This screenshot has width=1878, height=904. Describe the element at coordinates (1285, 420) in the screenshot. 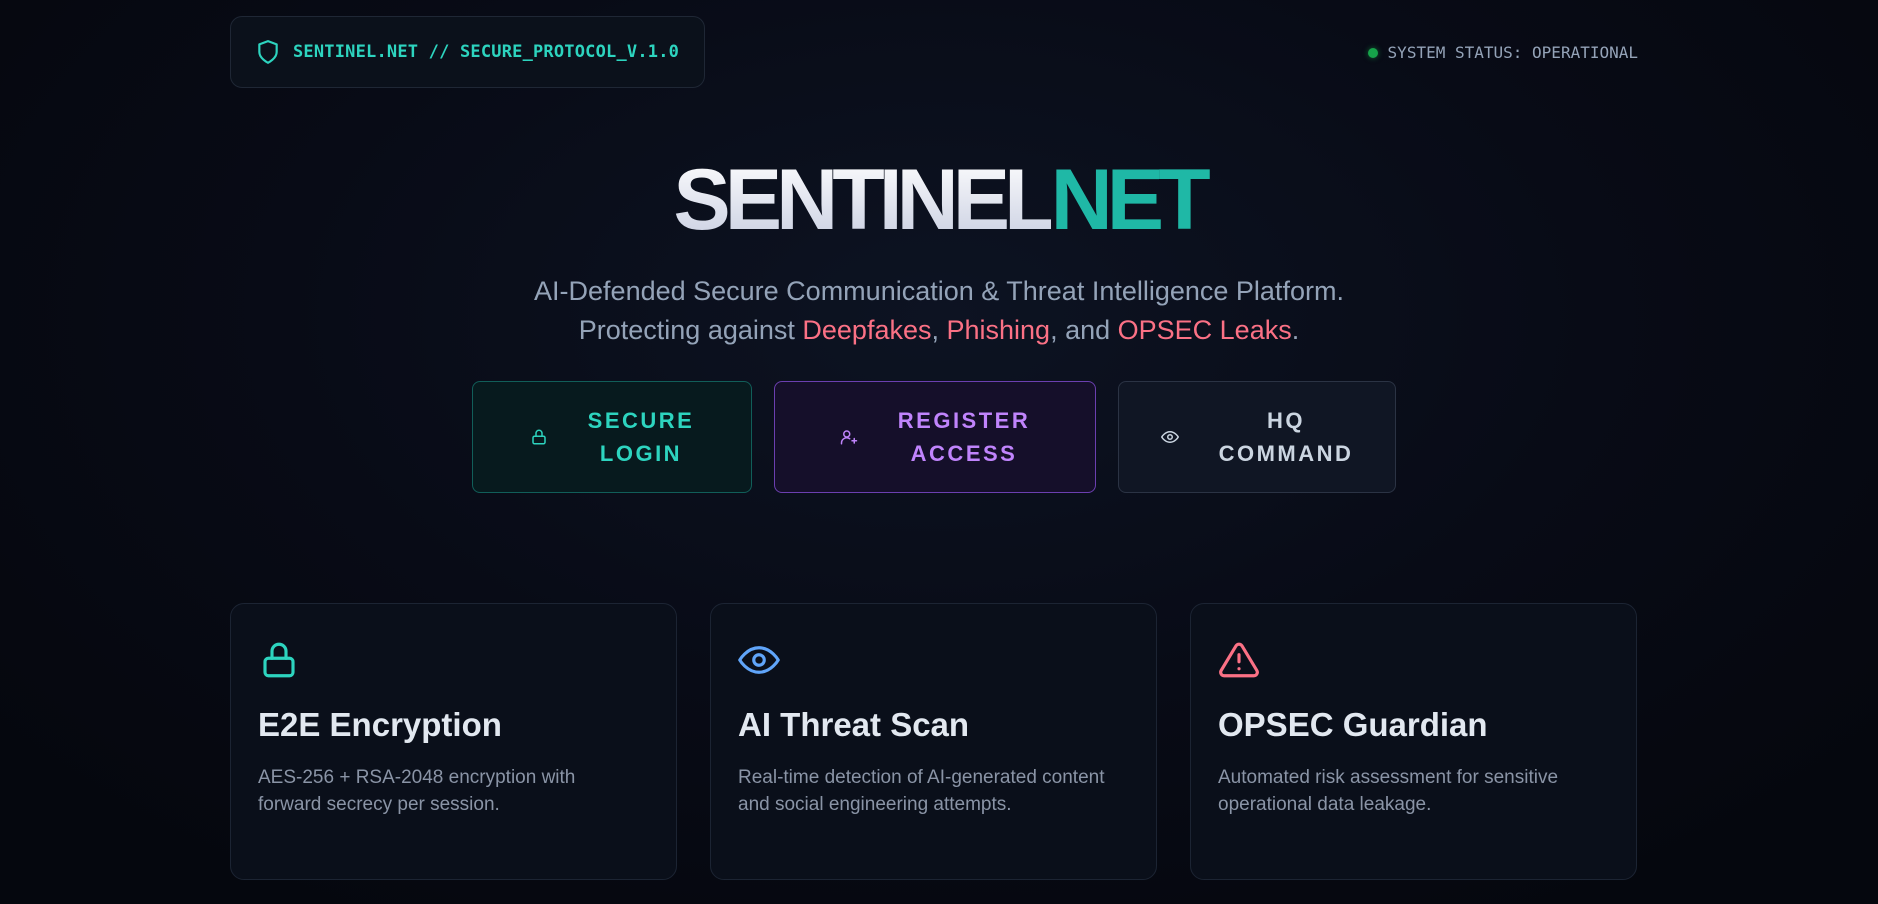

I see `hq-command-line-1: HQ` at that location.